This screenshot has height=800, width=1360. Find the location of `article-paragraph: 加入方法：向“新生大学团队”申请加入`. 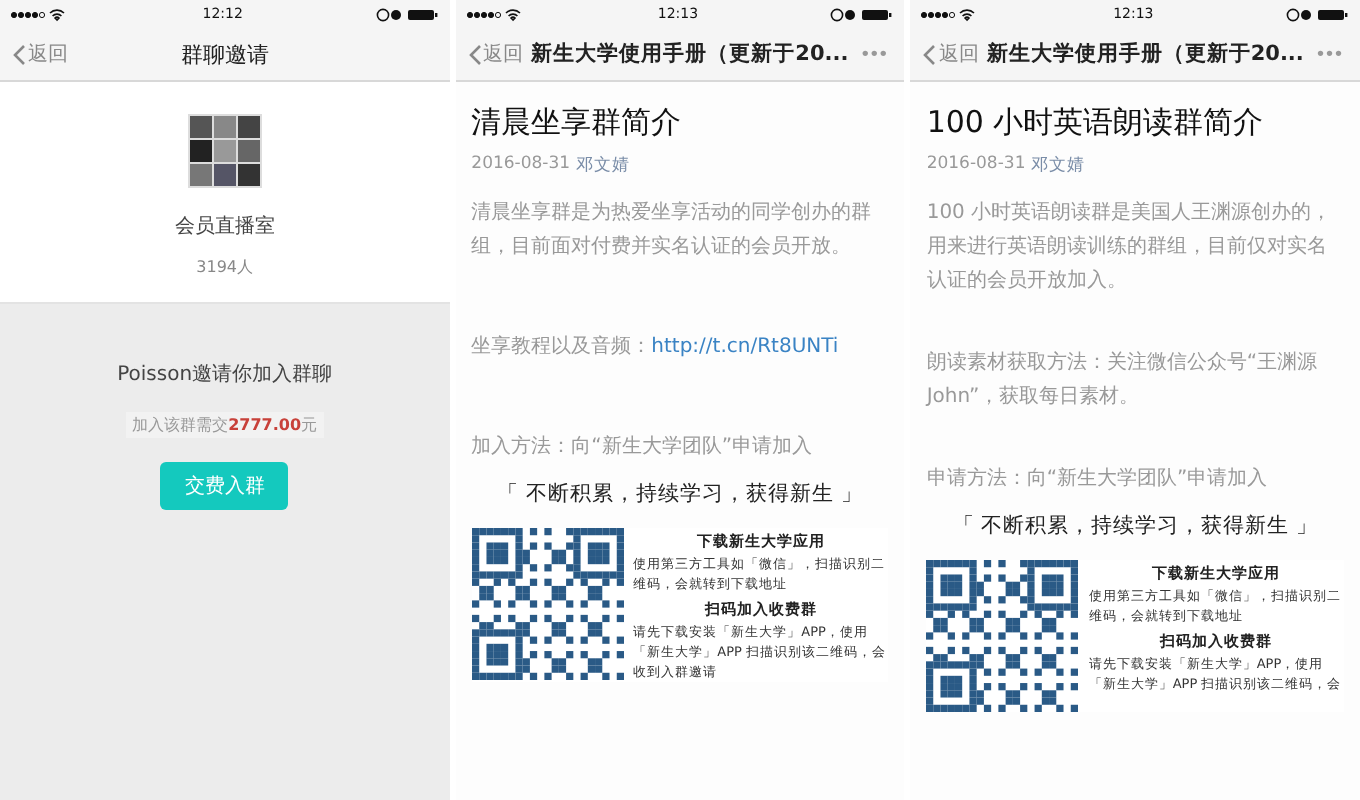

article-paragraph: 加入方法：向“新生大学团队”申请加入 is located at coordinates (643, 447).